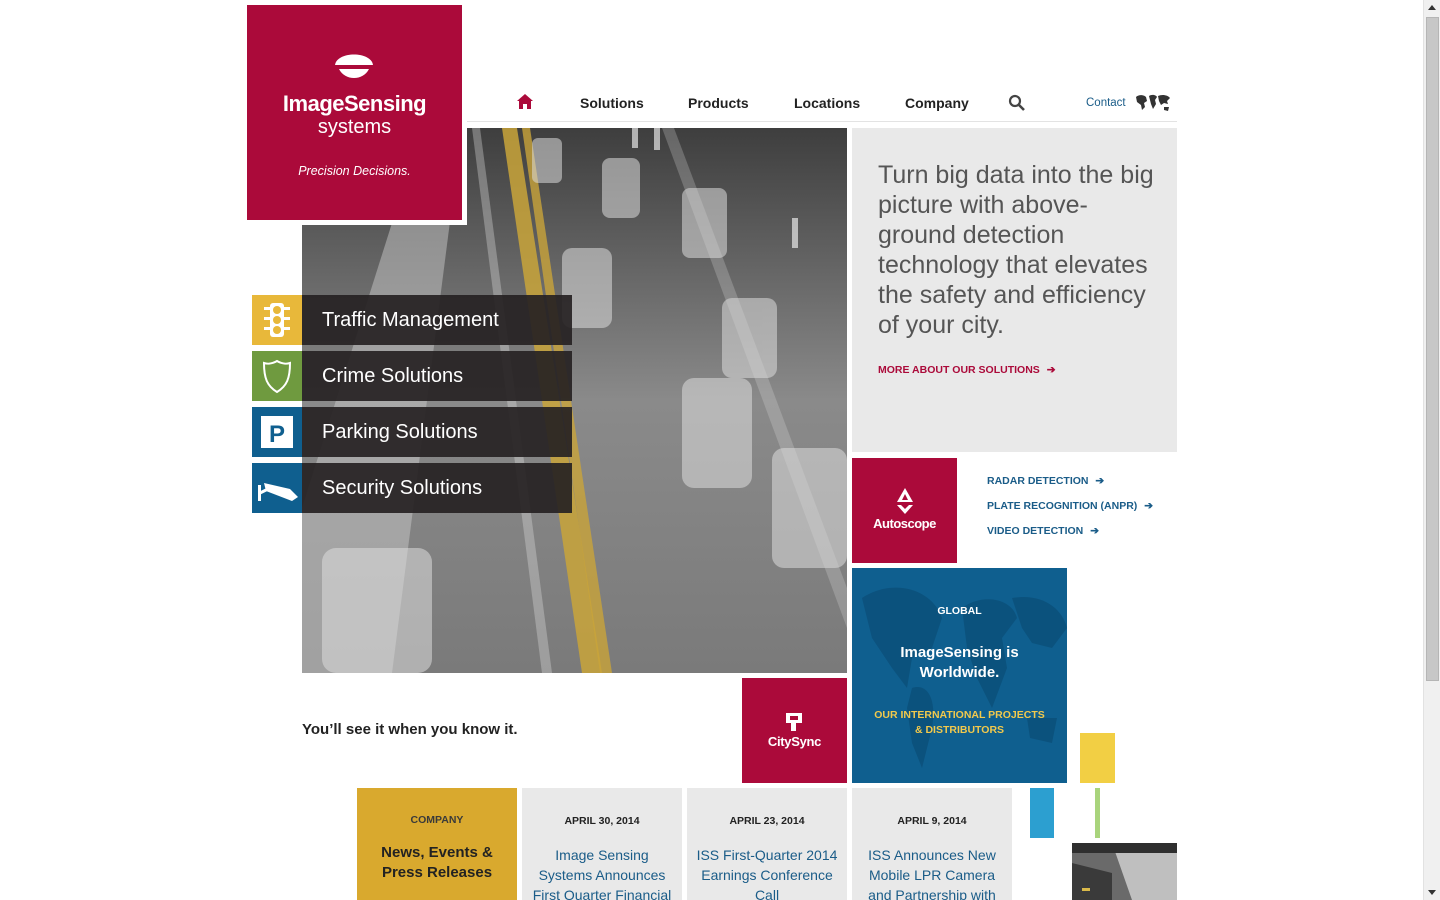 This screenshot has height=900, width=1440. I want to click on news-company-label: COMPANY, so click(437, 820).